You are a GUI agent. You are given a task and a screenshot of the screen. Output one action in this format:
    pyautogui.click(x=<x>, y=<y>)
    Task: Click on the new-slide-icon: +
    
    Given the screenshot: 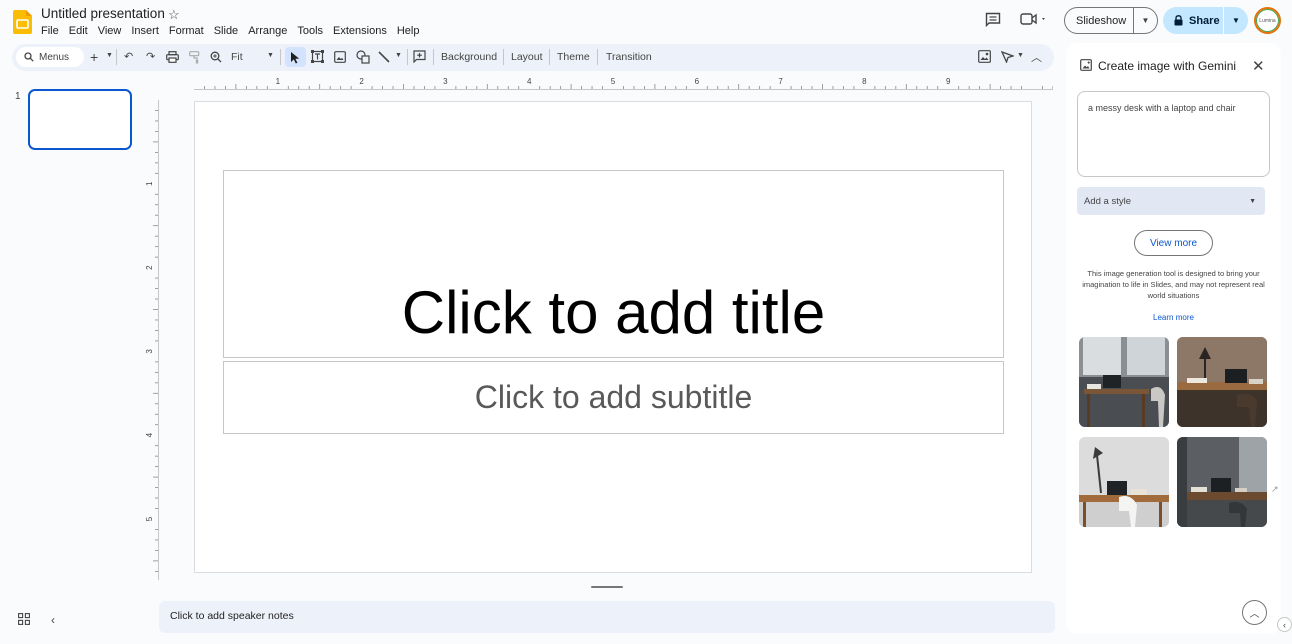 What is the action you would take?
    pyautogui.click(x=94, y=57)
    